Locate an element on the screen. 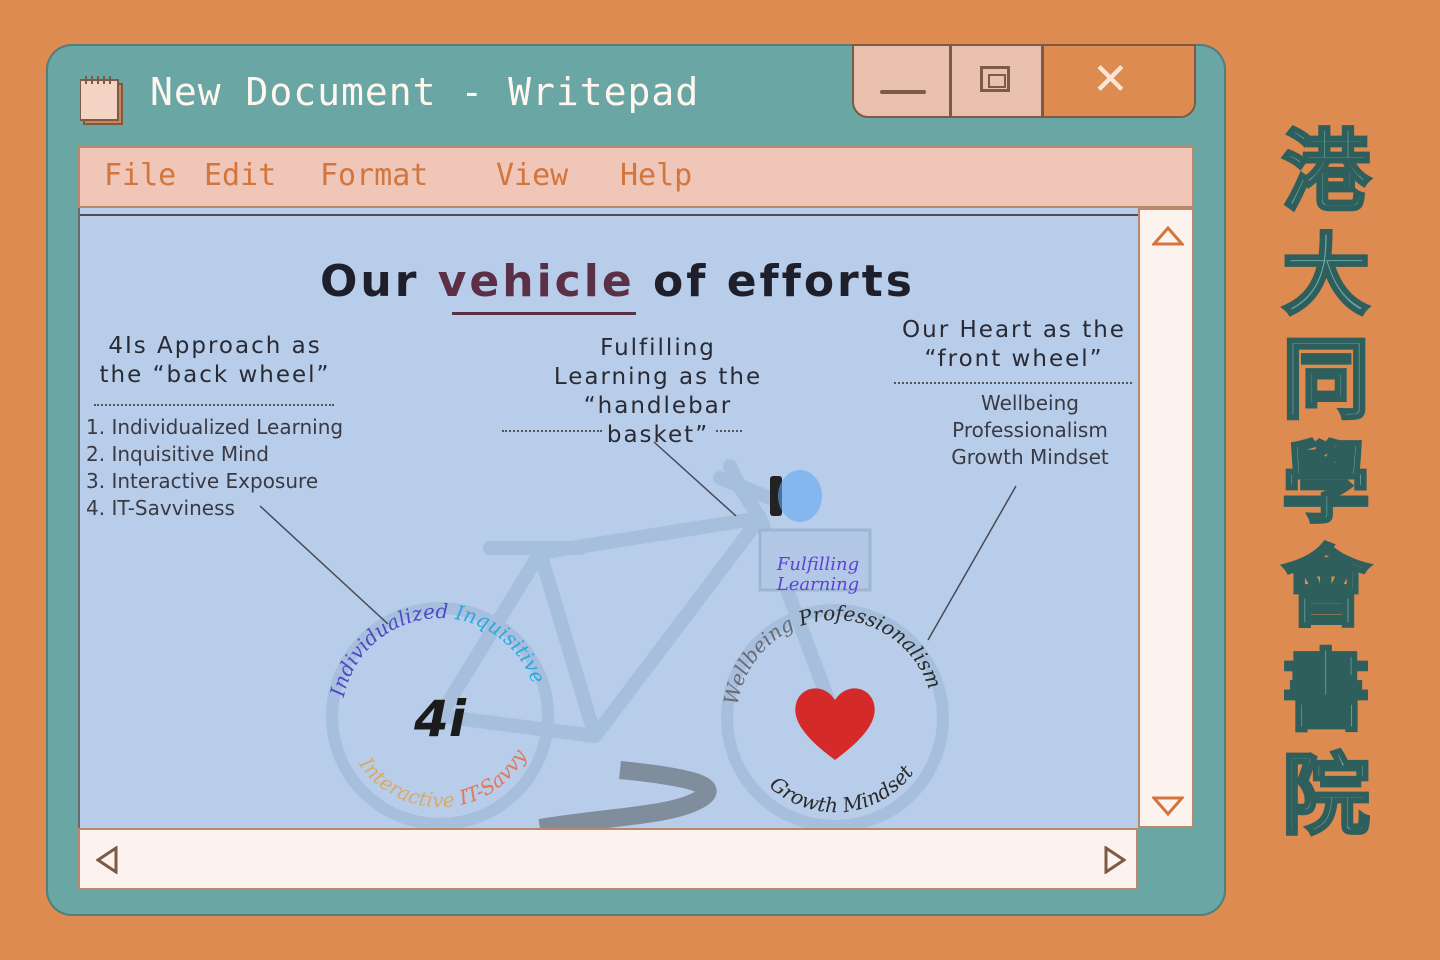  heading-line: 4Is Approach as is located at coordinates (215, 346).